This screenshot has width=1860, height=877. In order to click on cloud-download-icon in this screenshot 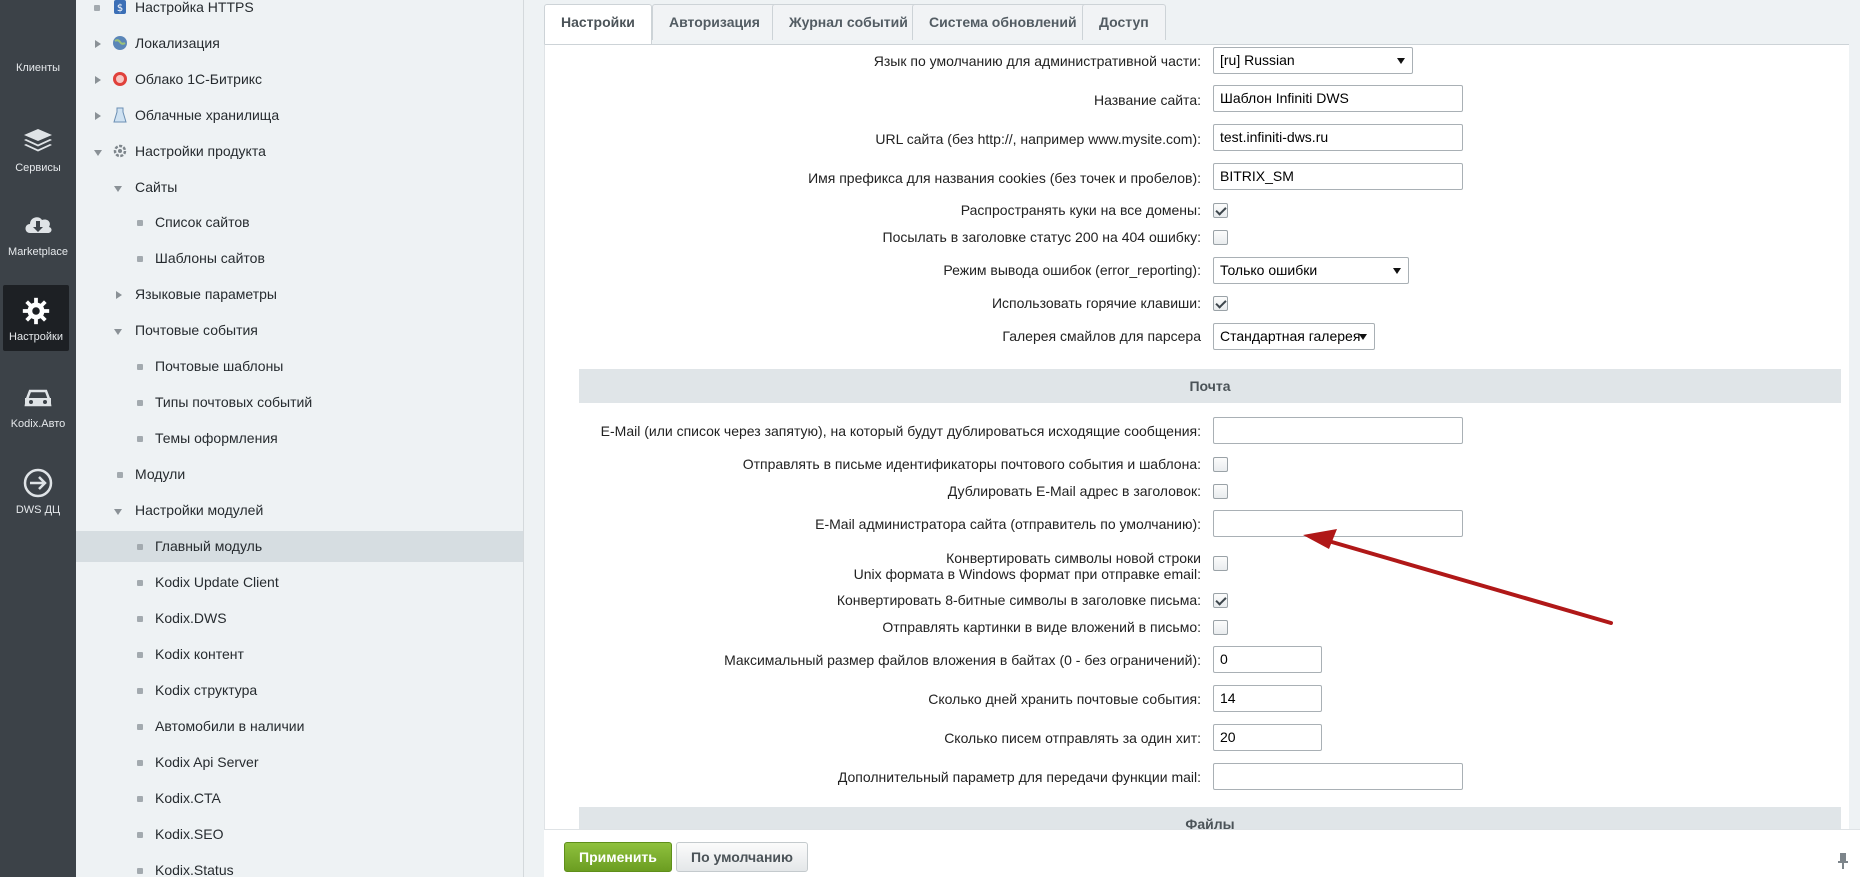, I will do `click(38, 225)`.